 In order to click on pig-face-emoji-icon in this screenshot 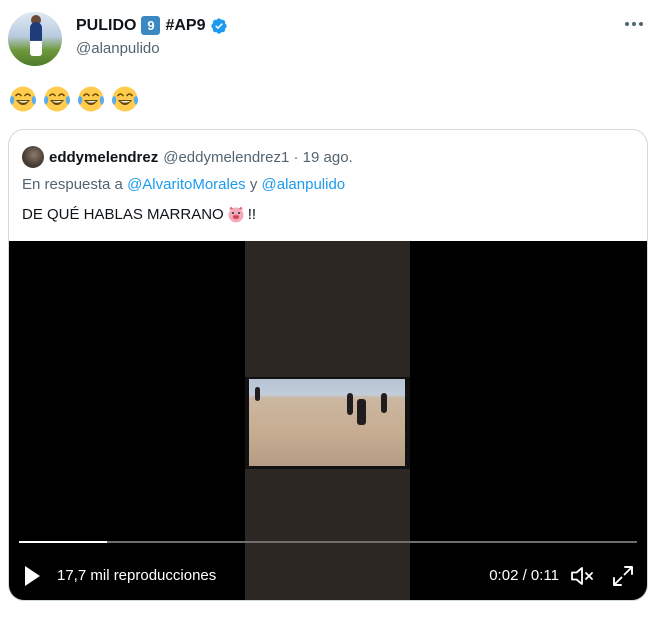, I will do `click(236, 214)`.